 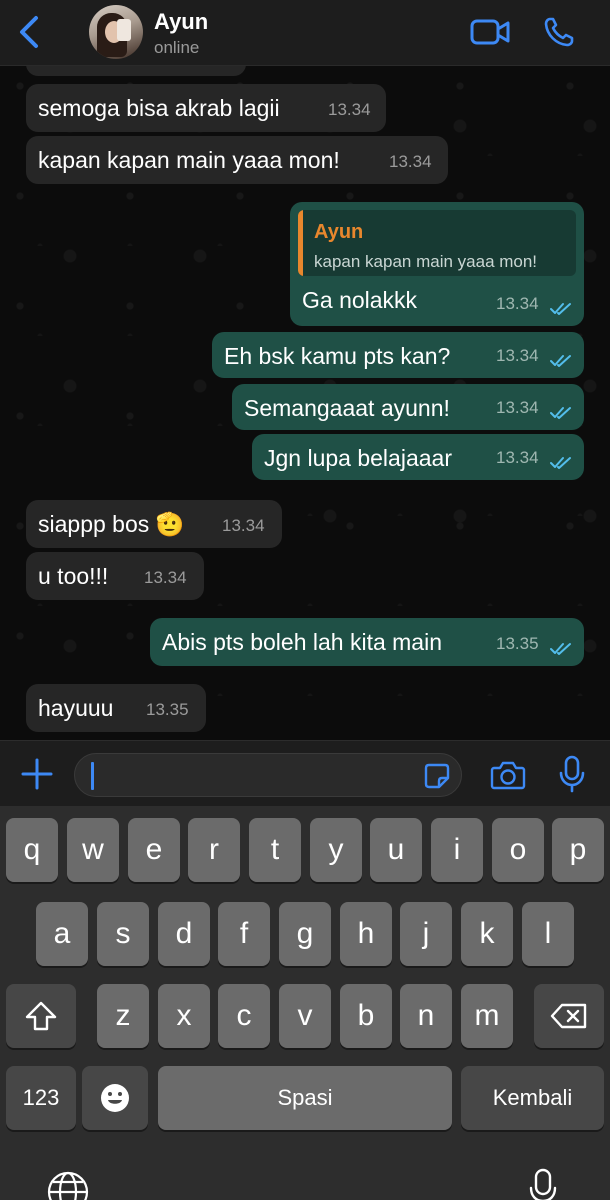 I want to click on composer-bar, so click(x=305, y=773).